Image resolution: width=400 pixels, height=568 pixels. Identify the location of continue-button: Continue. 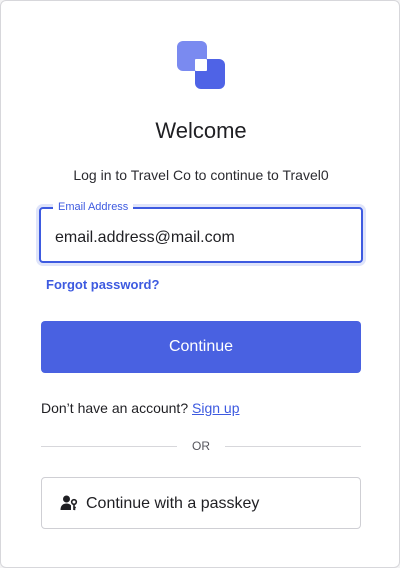
(201, 347).